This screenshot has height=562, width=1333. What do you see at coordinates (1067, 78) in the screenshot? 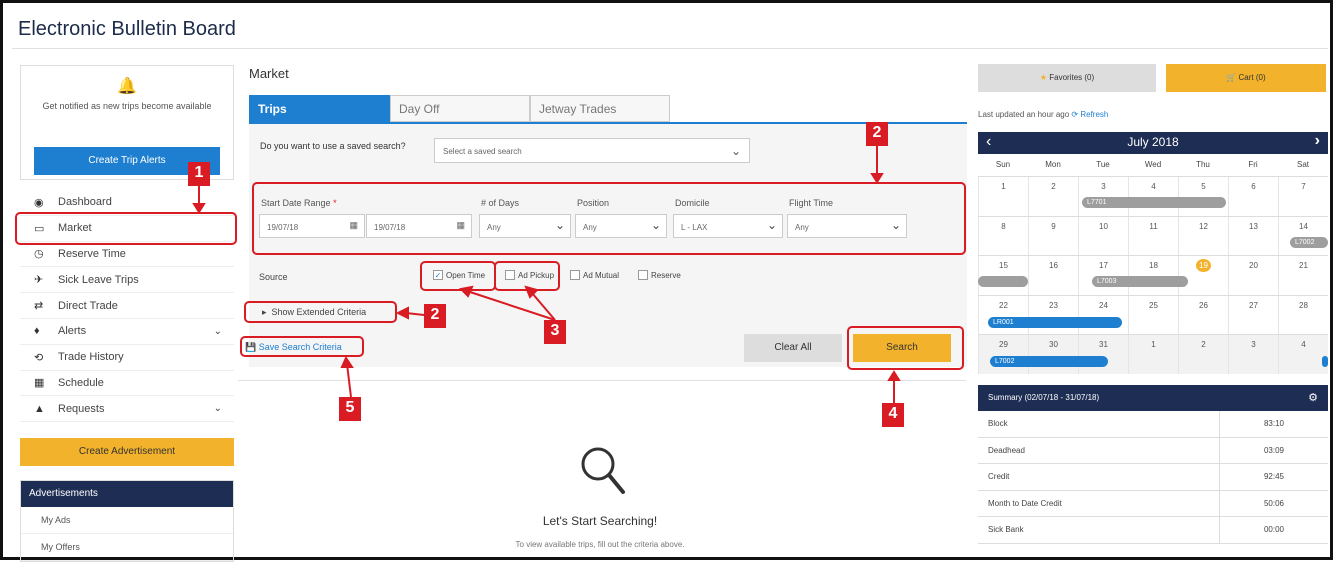
I see `favorites-button: ★ Favorites (0)` at bounding box center [1067, 78].